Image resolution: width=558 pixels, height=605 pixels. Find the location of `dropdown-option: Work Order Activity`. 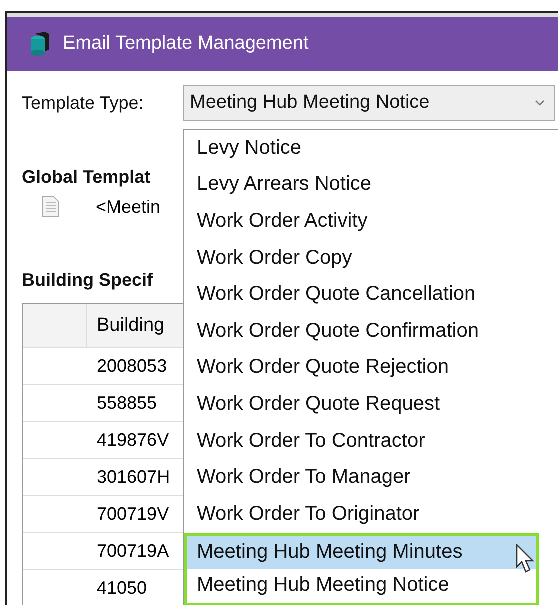

dropdown-option: Work Order Activity is located at coordinates (371, 221).